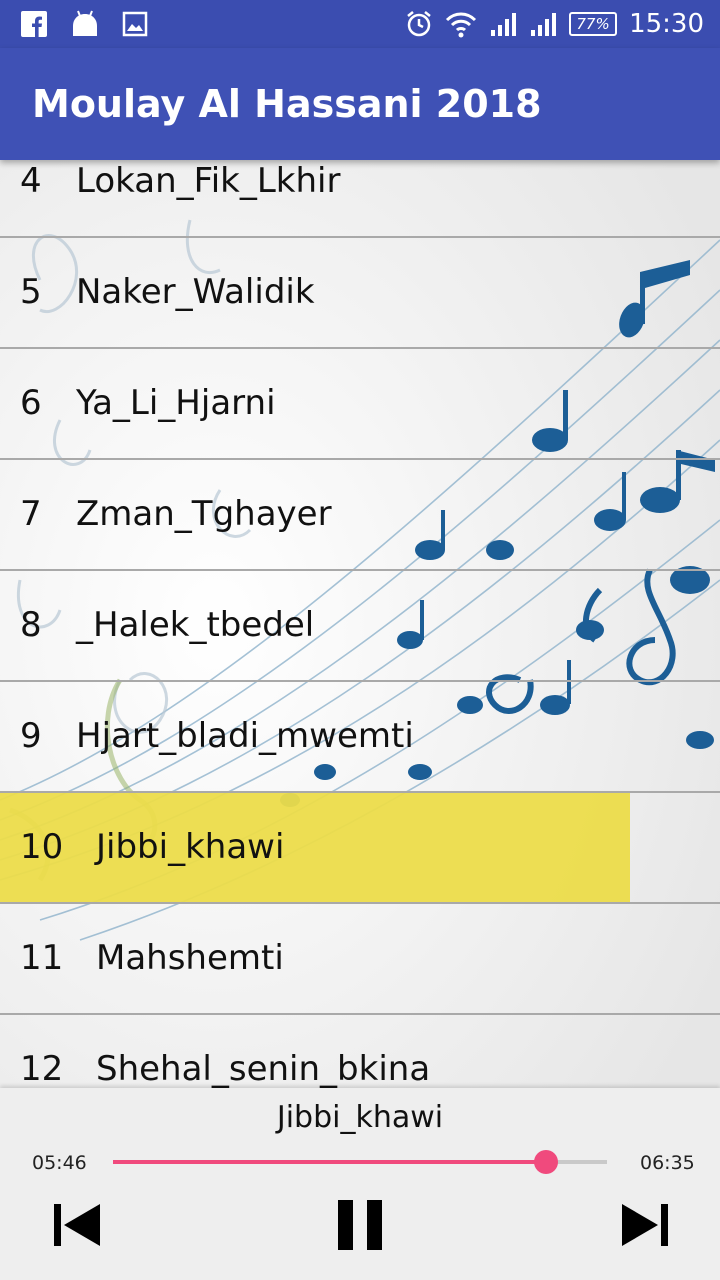  Describe the element at coordinates (85, 23) in the screenshot. I see `android-icon` at that location.